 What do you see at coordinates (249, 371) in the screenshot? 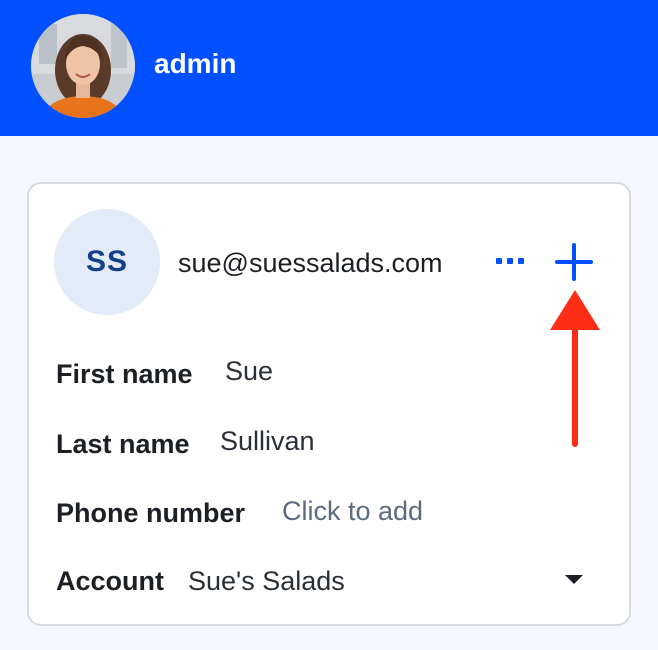
I see `first-name-value: Sue` at bounding box center [249, 371].